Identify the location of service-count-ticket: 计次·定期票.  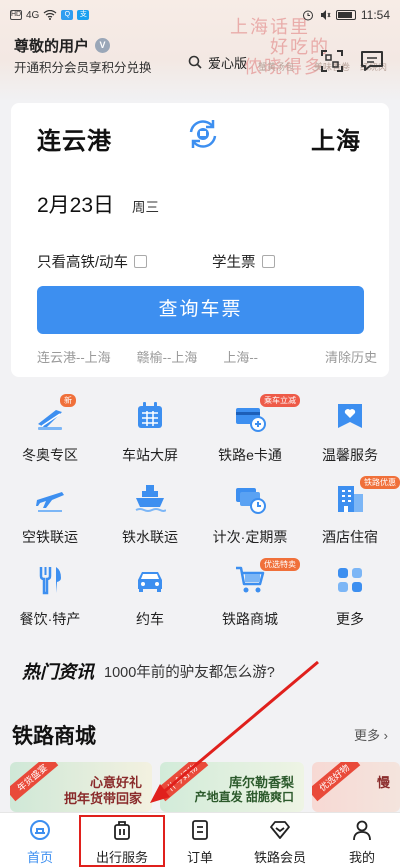
(250, 518).